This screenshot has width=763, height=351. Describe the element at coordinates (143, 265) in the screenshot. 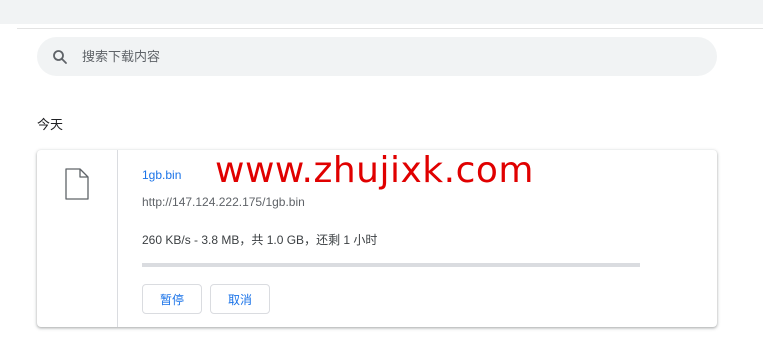

I see `progress-bar-fill` at that location.